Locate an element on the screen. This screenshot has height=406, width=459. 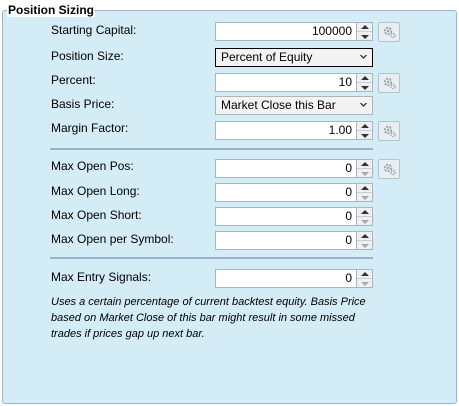
max-open-per-symbol-label: Max Open per Symbol: is located at coordinates (112, 239).